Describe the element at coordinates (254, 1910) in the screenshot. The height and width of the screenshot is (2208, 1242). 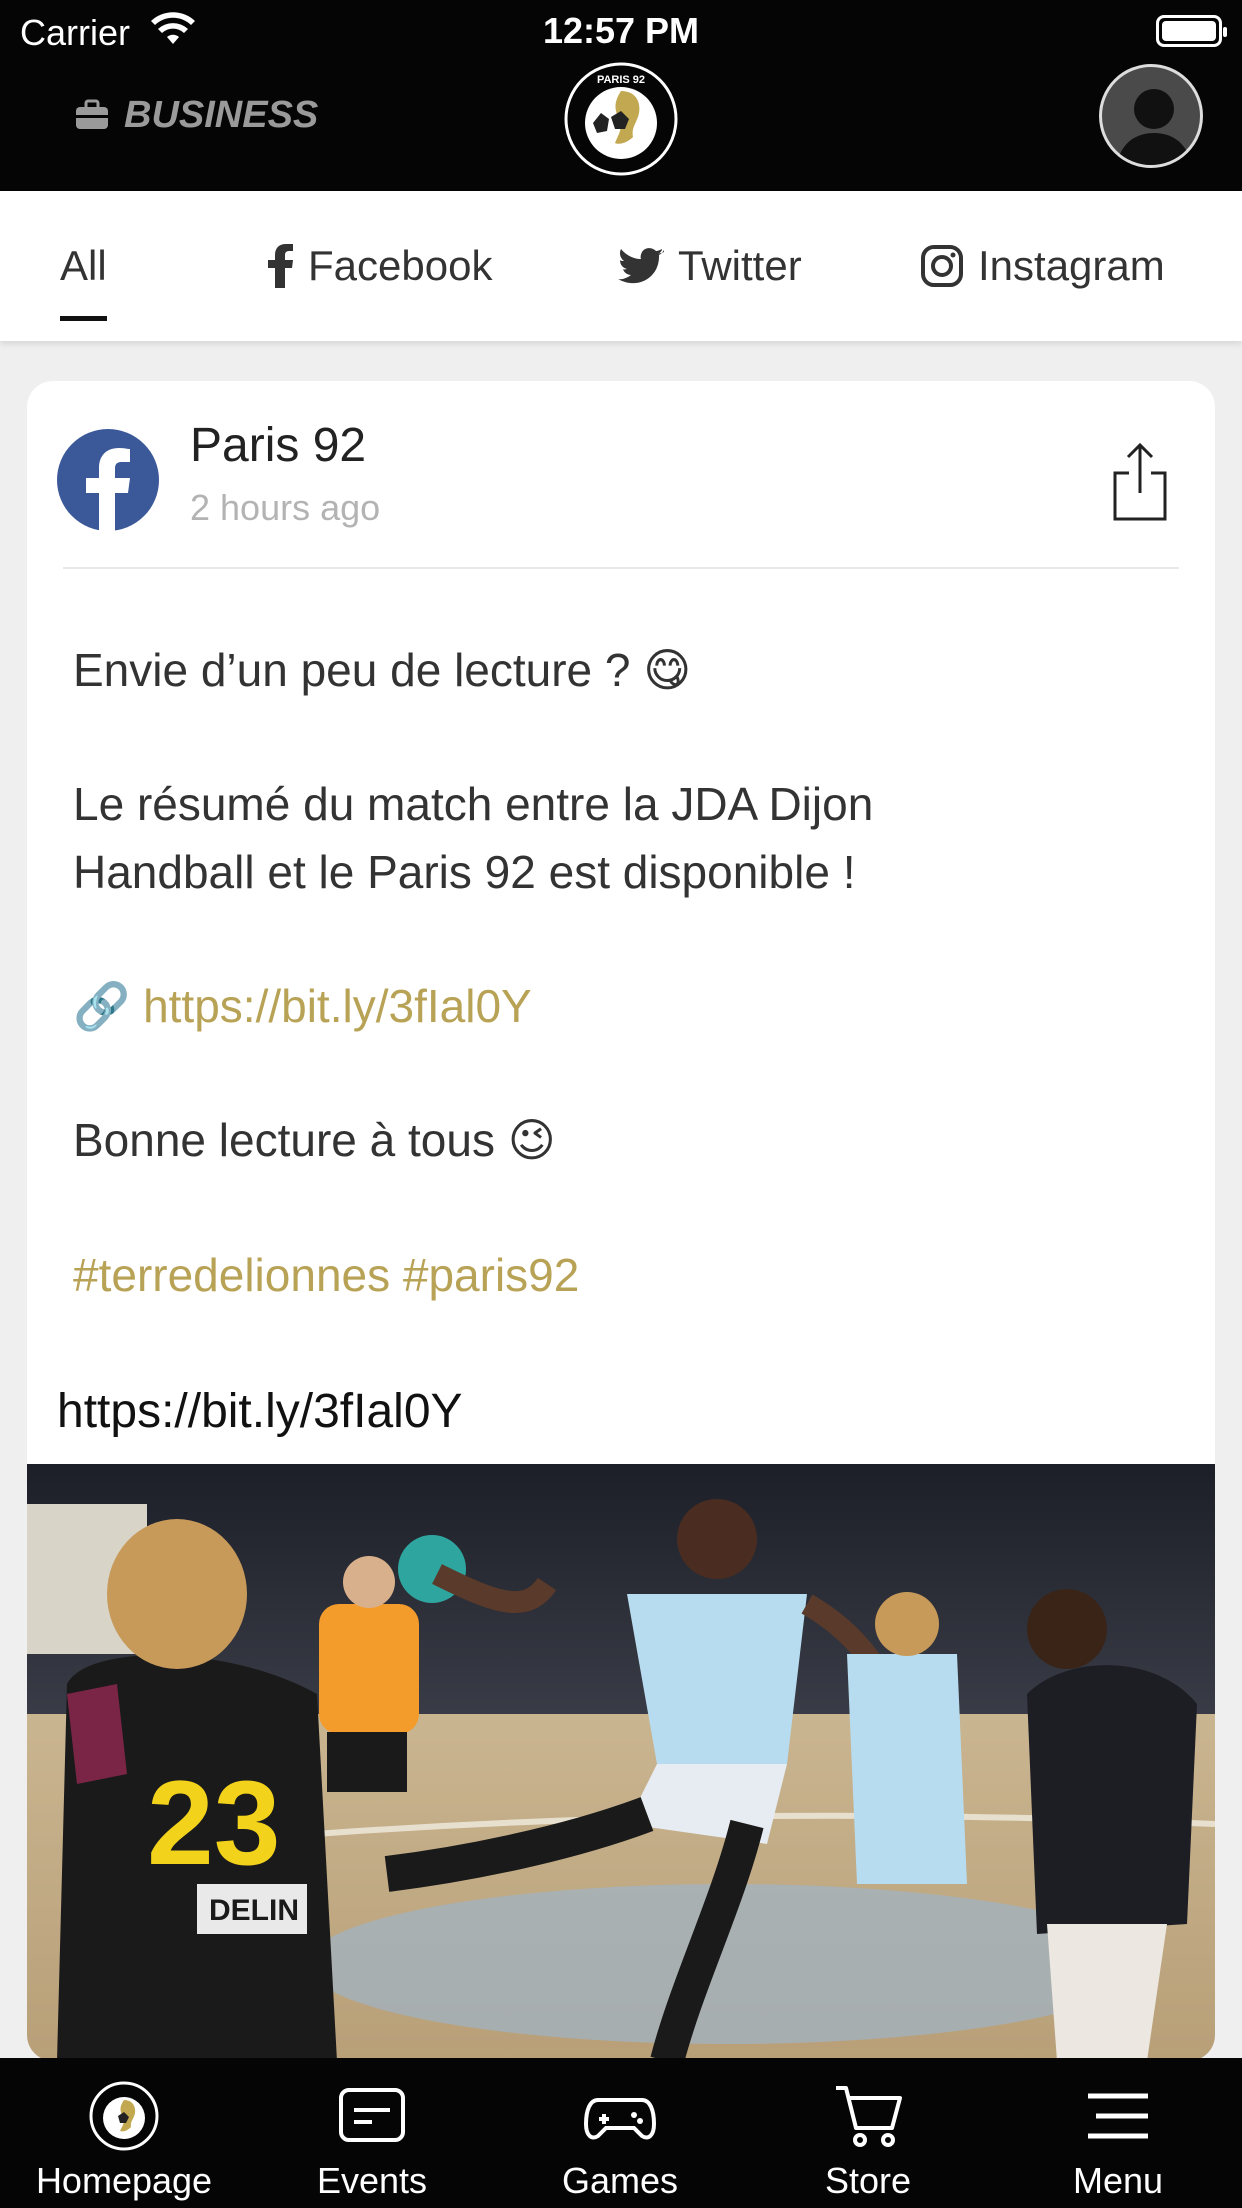
I see `jersey-sponsor: DELIN` at that location.